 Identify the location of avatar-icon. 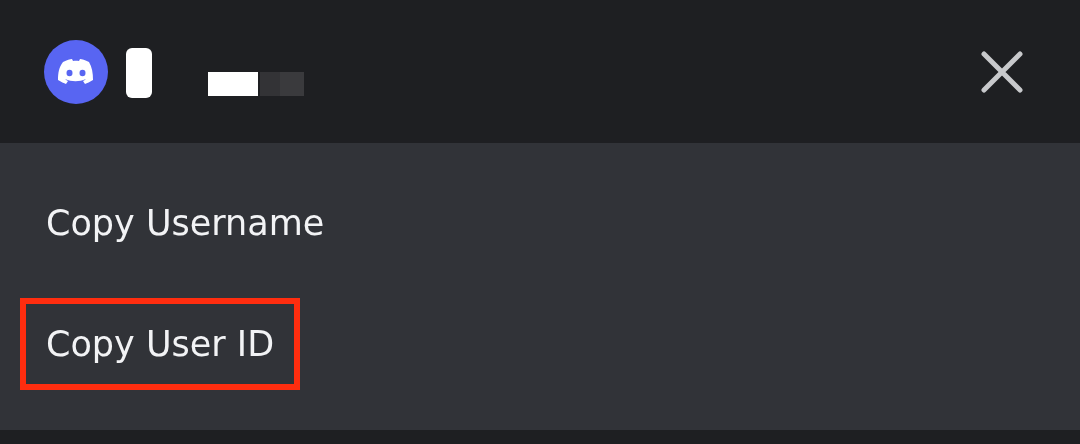
(76, 71).